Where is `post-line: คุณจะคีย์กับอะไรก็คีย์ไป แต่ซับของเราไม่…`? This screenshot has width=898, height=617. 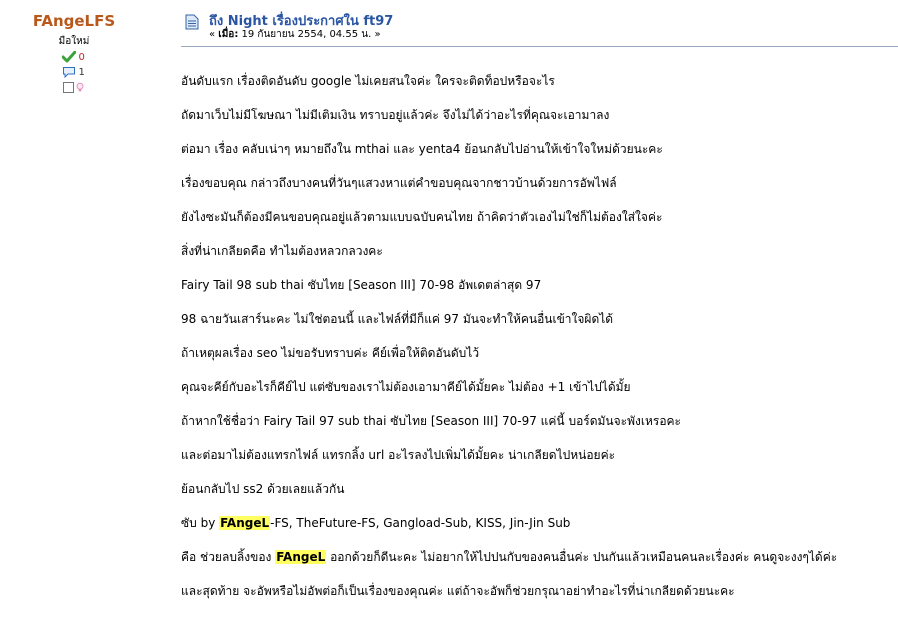
post-line: คุณจะคีย์กับอะไรก็คีย์ไป แต่ซับของเราไม่… is located at coordinates (406, 387).